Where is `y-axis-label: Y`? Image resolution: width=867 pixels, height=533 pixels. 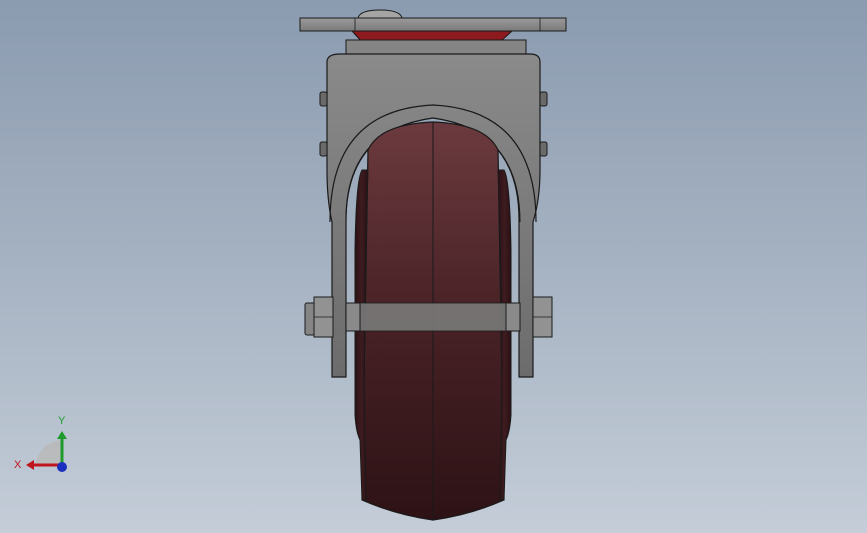 y-axis-label: Y is located at coordinates (62, 421).